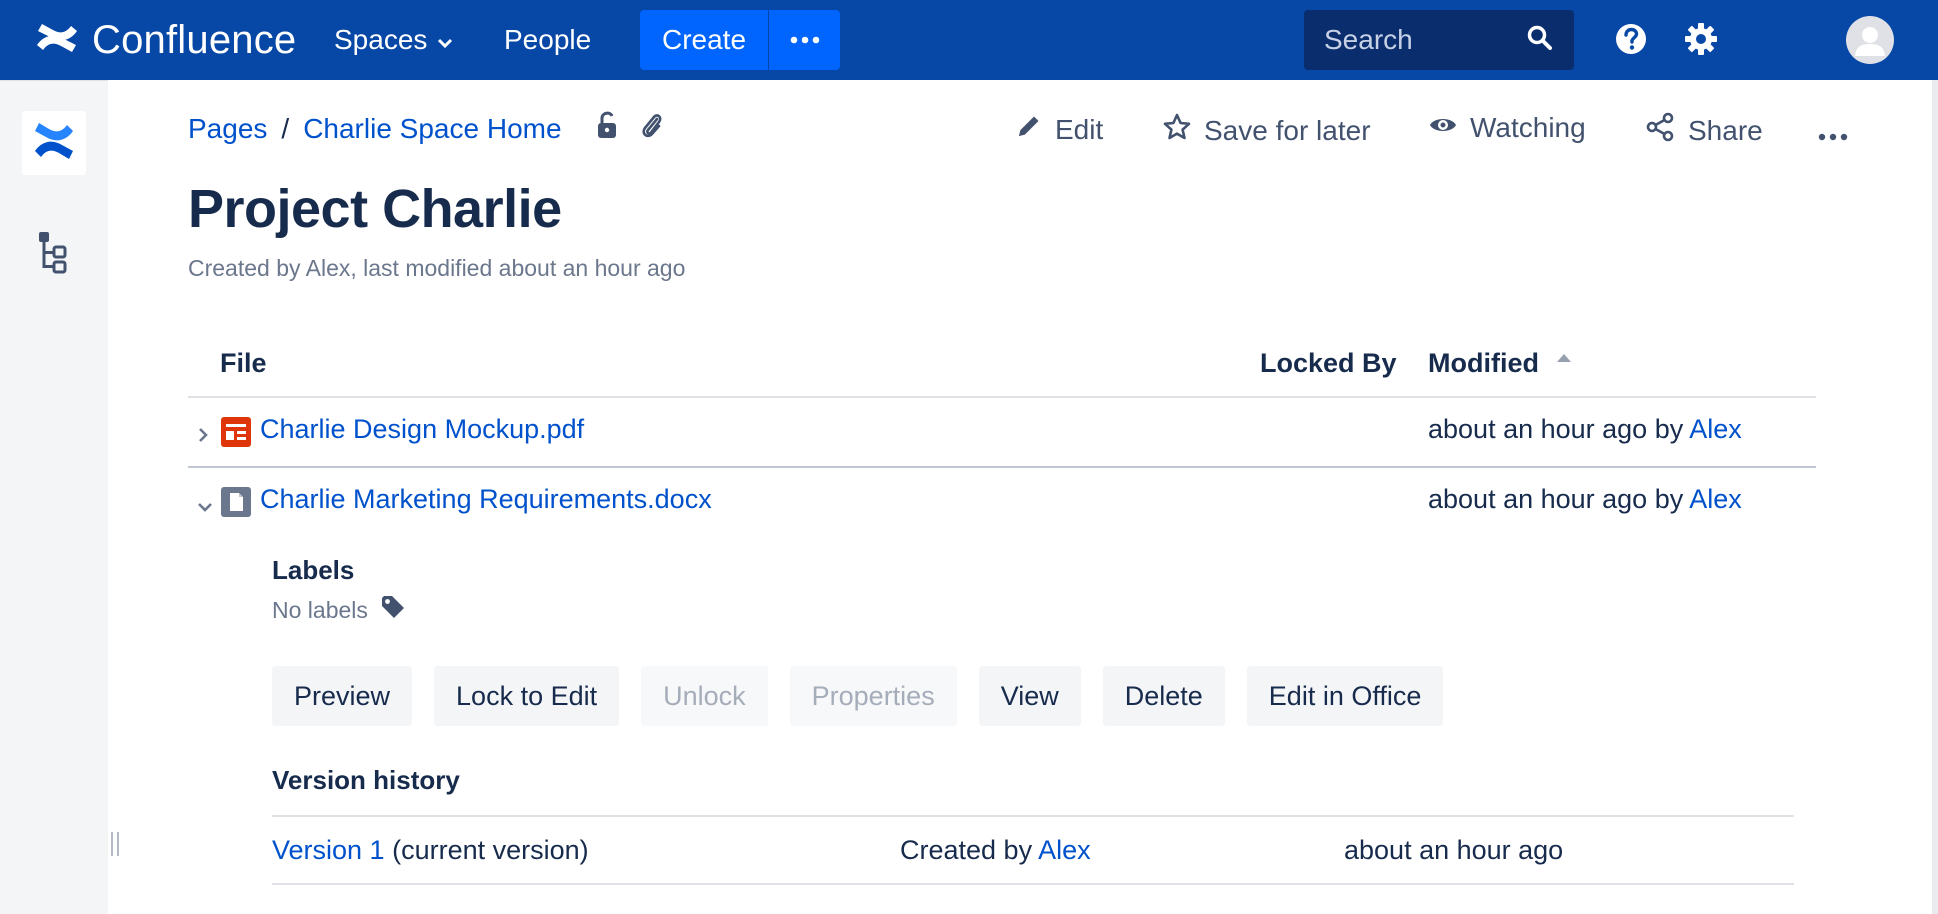 Image resolution: width=1938 pixels, height=914 pixels. I want to click on column-file-header: File, so click(243, 363).